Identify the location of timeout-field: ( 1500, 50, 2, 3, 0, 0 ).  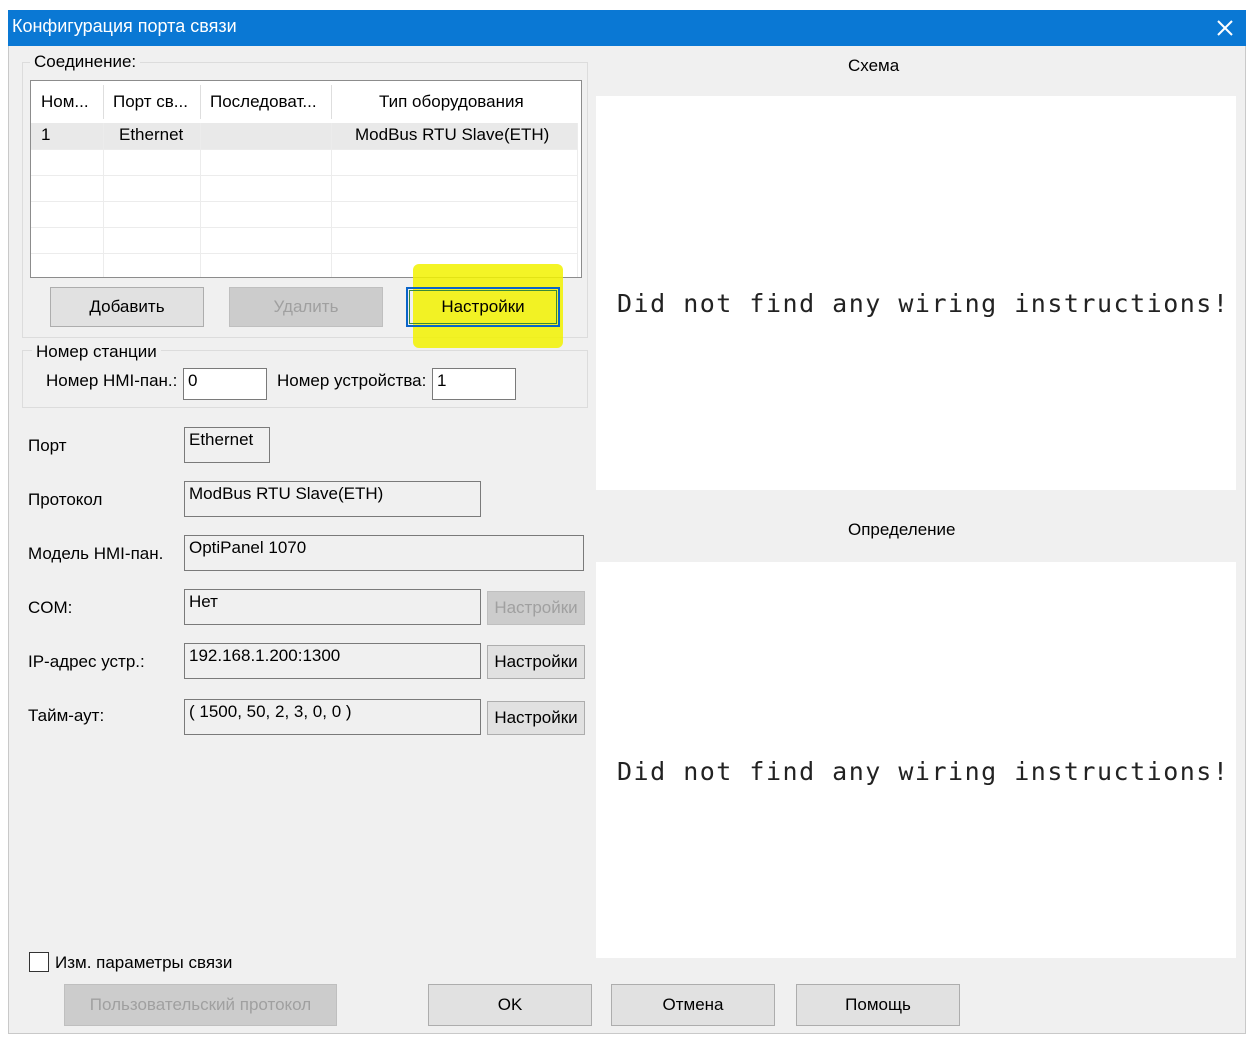
(332, 717).